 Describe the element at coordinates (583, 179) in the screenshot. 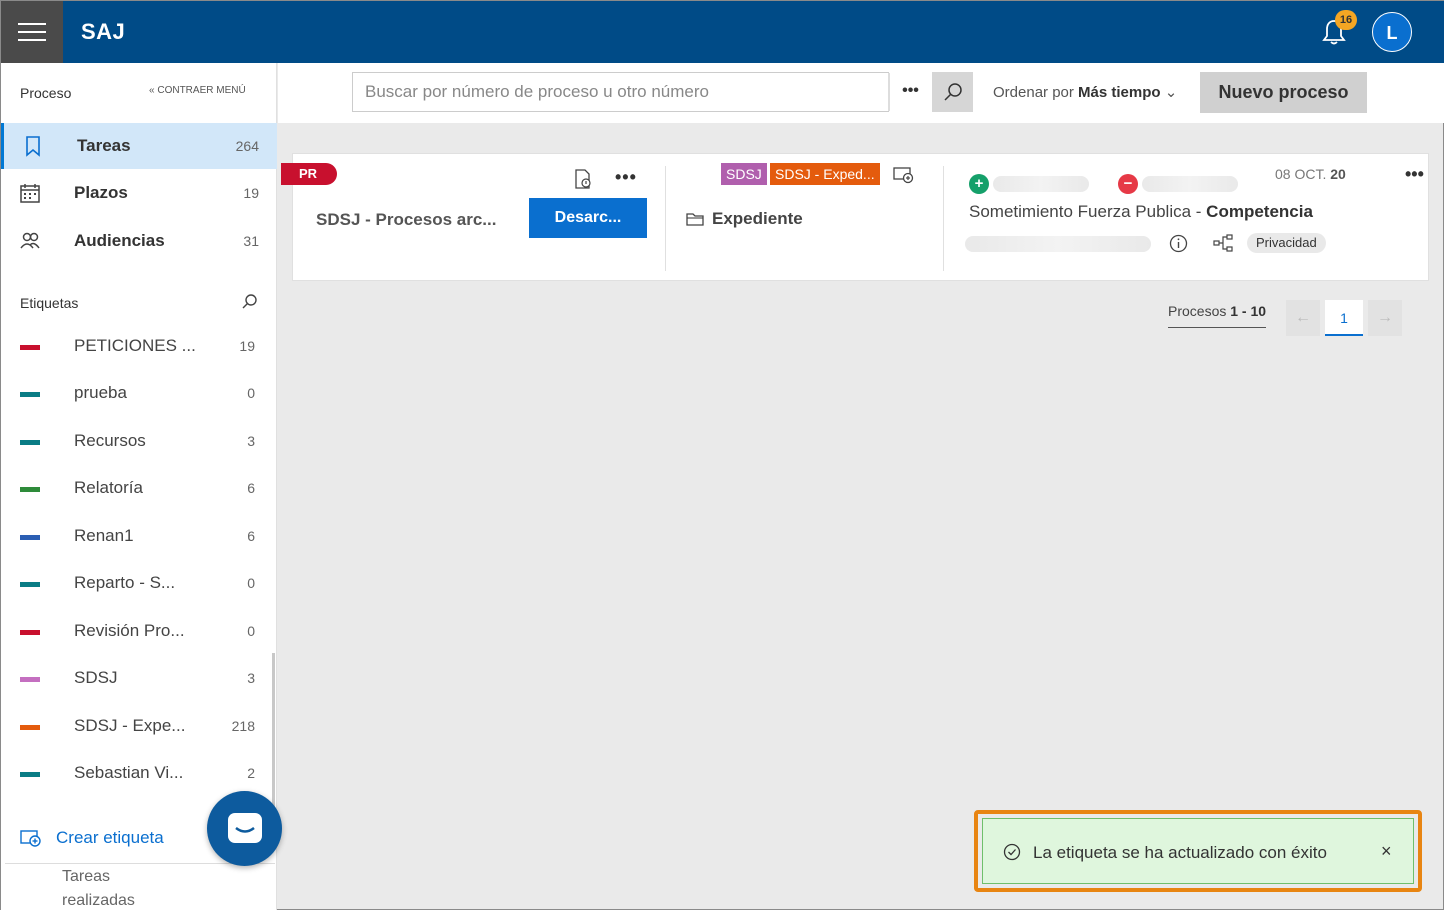

I see `document-info-icon` at that location.